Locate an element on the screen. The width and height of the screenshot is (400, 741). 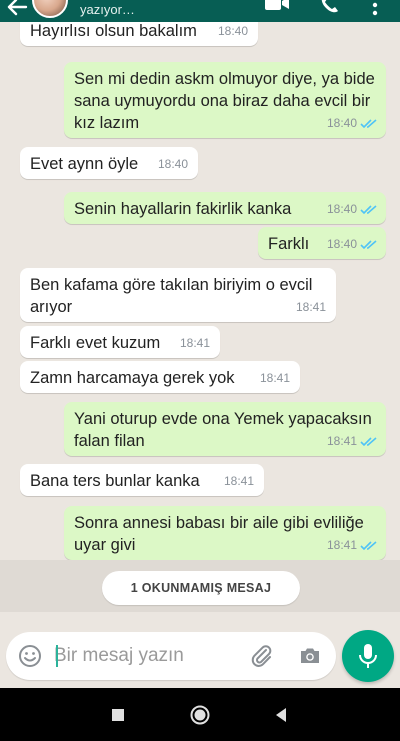
message-incoming: Evet aynn öyle 18:40 is located at coordinates (109, 163).